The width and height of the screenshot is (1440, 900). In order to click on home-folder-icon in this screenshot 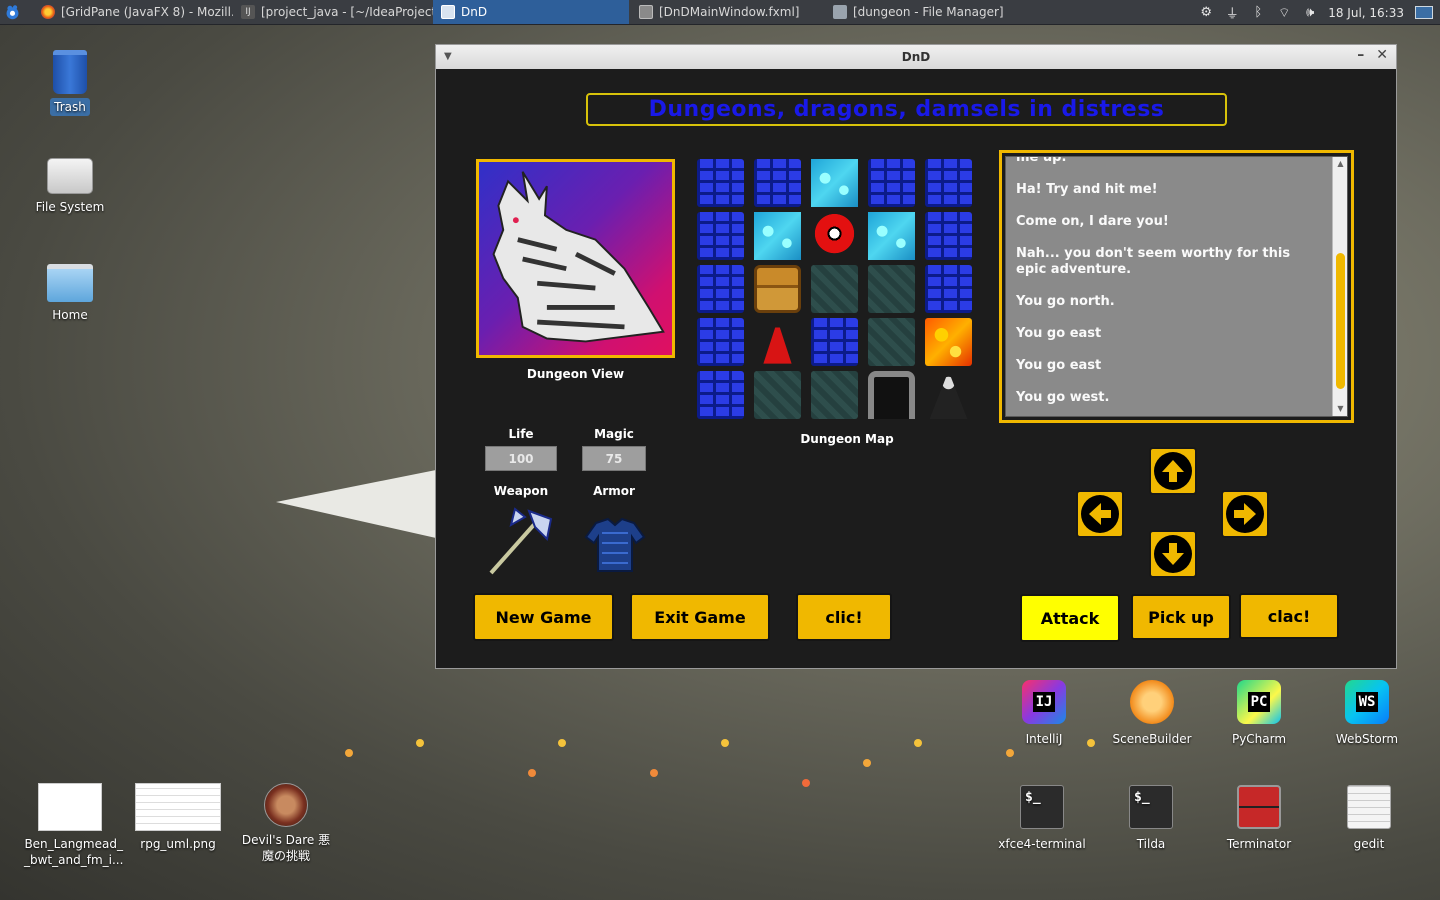, I will do `click(70, 283)`.